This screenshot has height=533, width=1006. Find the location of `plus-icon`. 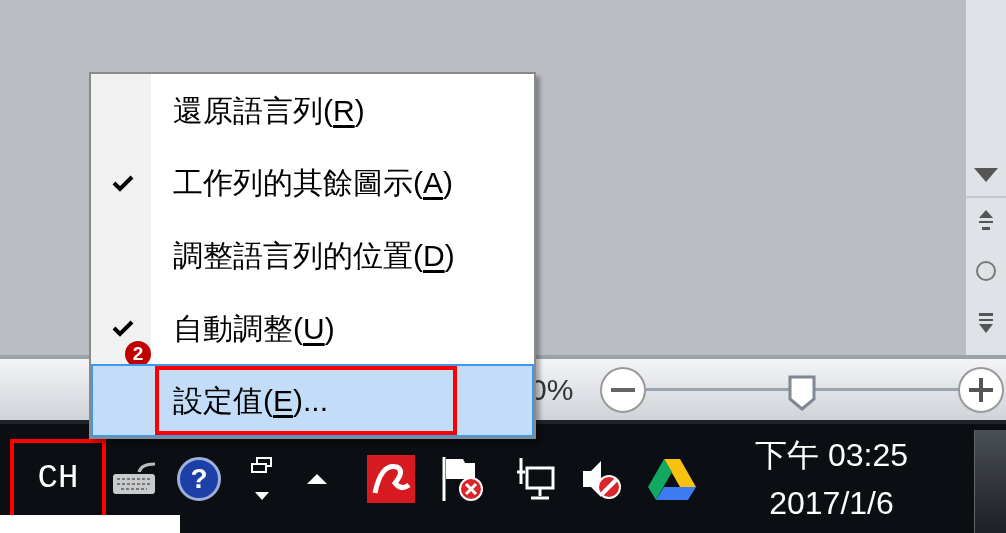

plus-icon is located at coordinates (981, 389).